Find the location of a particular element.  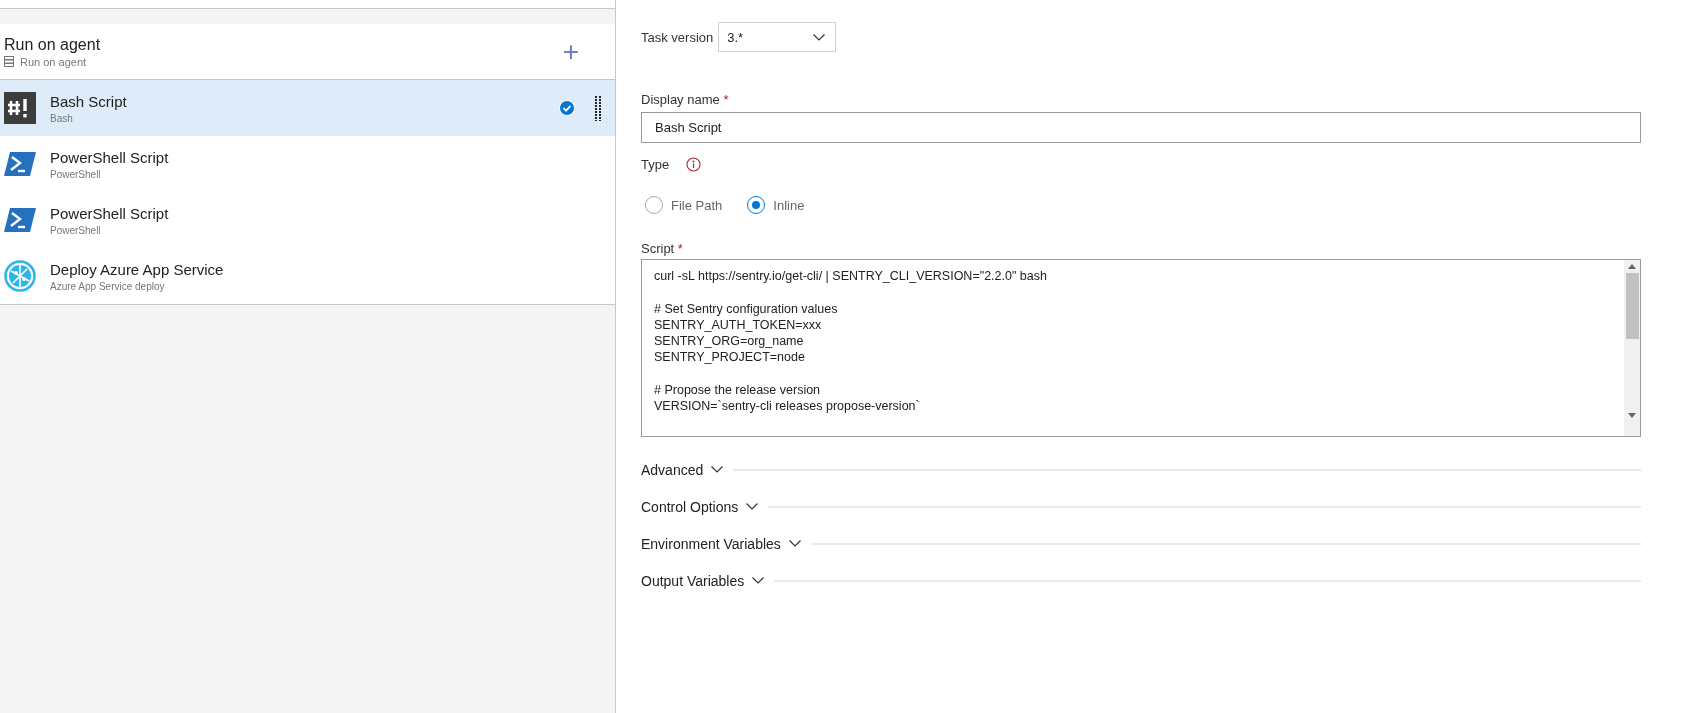

radio-label: File Path is located at coordinates (697, 205).